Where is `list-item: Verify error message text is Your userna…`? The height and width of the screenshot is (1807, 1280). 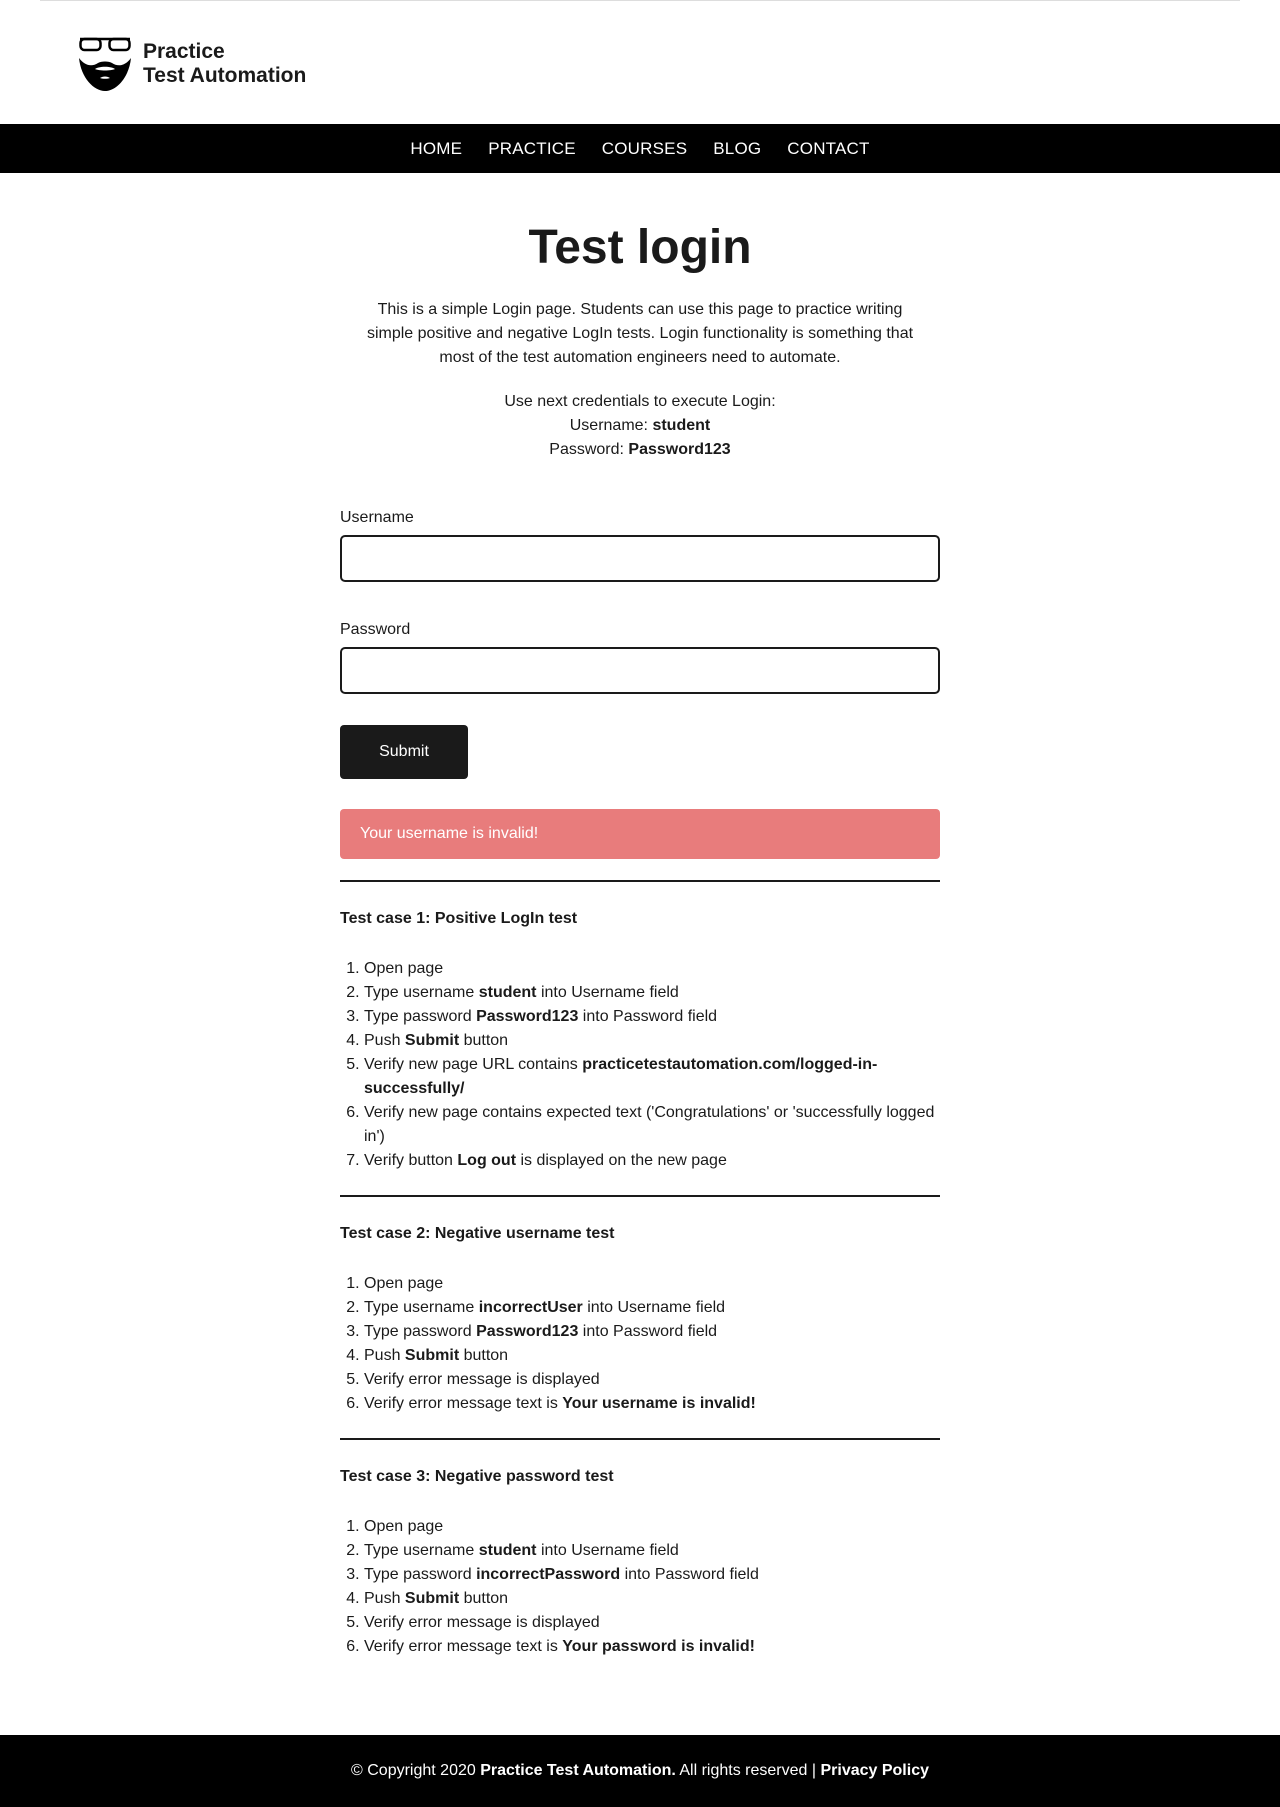 list-item: Verify error message text is Your userna… is located at coordinates (652, 1404).